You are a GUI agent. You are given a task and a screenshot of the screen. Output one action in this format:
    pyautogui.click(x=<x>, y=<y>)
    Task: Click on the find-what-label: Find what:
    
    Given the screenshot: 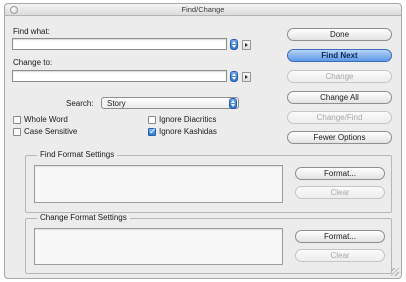 What is the action you would take?
    pyautogui.click(x=31, y=31)
    